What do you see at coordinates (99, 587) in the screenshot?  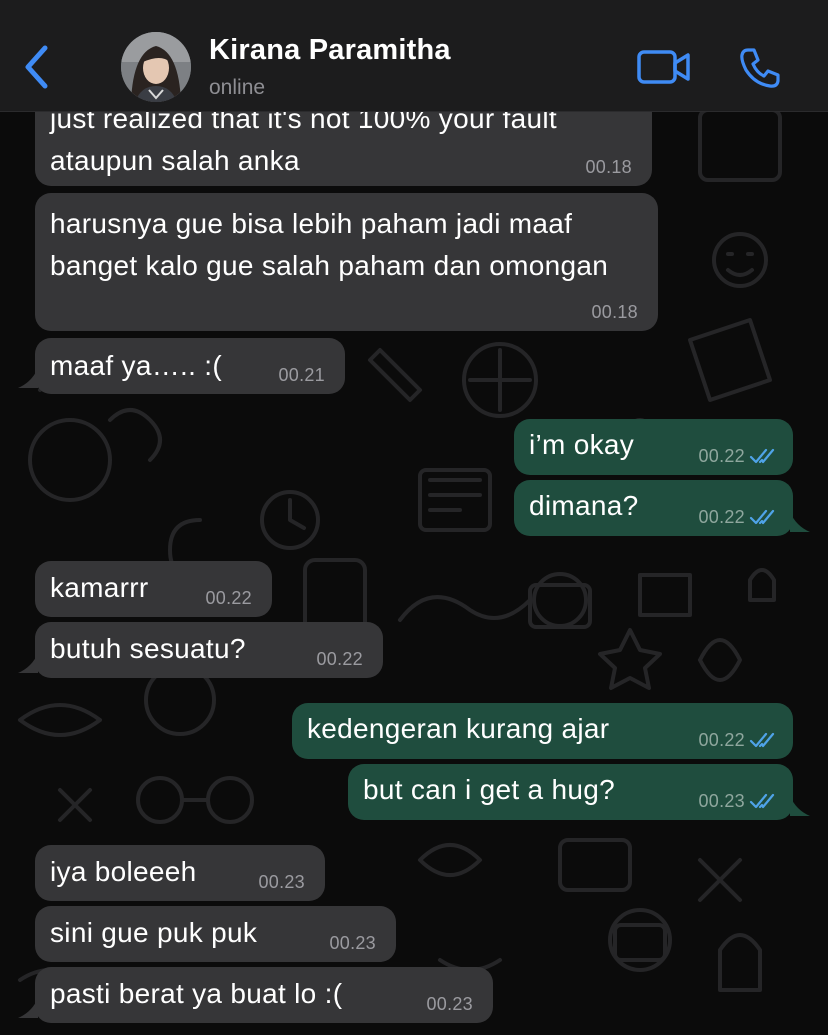 I see `message-text: kamarrr` at bounding box center [99, 587].